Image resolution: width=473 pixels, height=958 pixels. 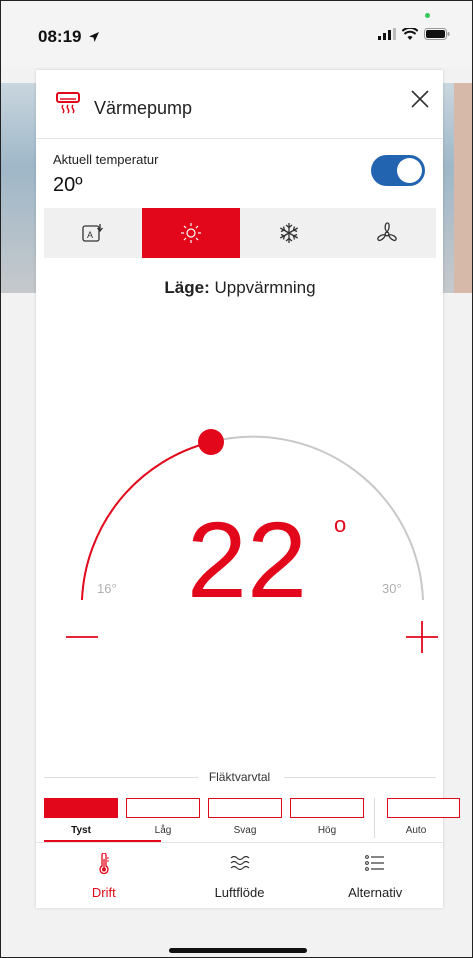 What do you see at coordinates (410, 34) in the screenshot?
I see `wifi-icon` at bounding box center [410, 34].